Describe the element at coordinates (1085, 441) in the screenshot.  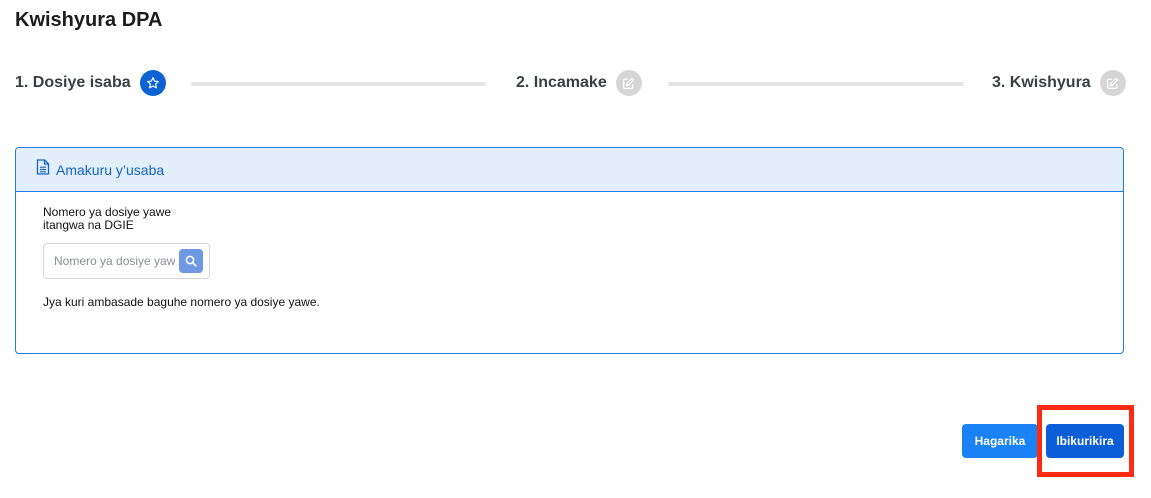
I see `next-button: Ibikurikira` at that location.